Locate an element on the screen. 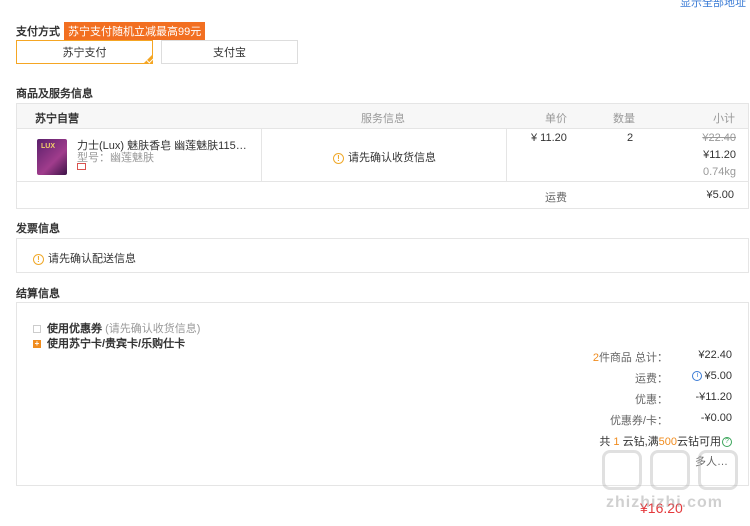  subtotal-current: ¥11.20 is located at coordinates (719, 155).